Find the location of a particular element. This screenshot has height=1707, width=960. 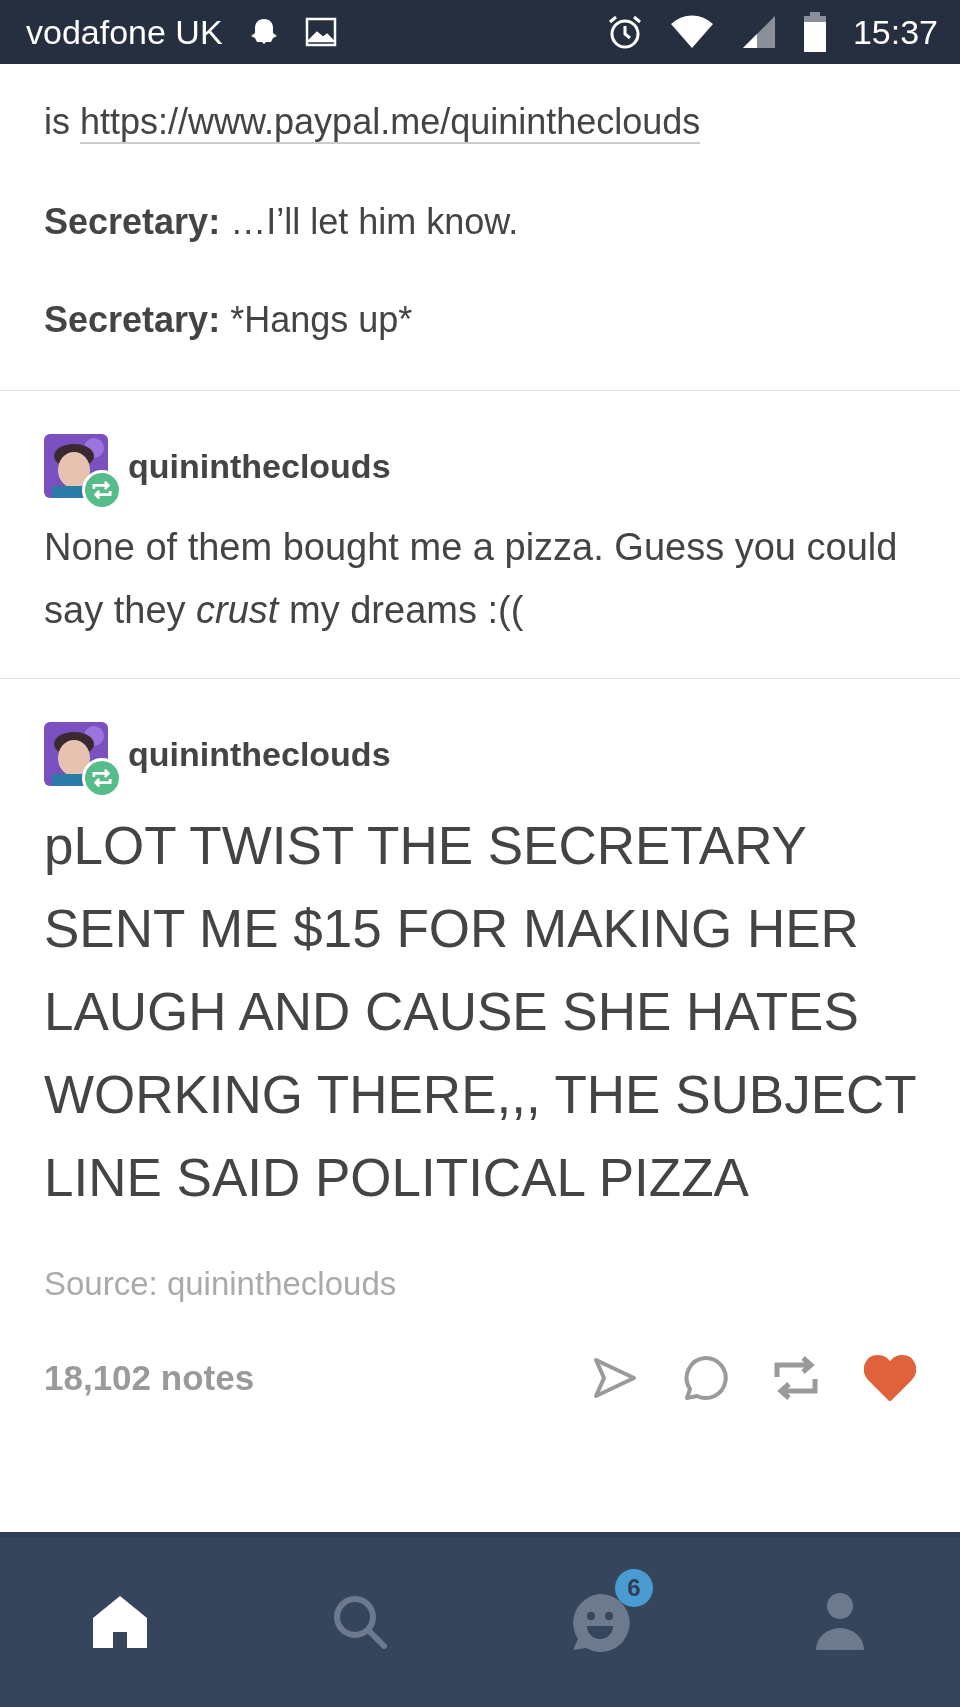

source-text: Source: quinintheclouds is located at coordinates (221, 1284).